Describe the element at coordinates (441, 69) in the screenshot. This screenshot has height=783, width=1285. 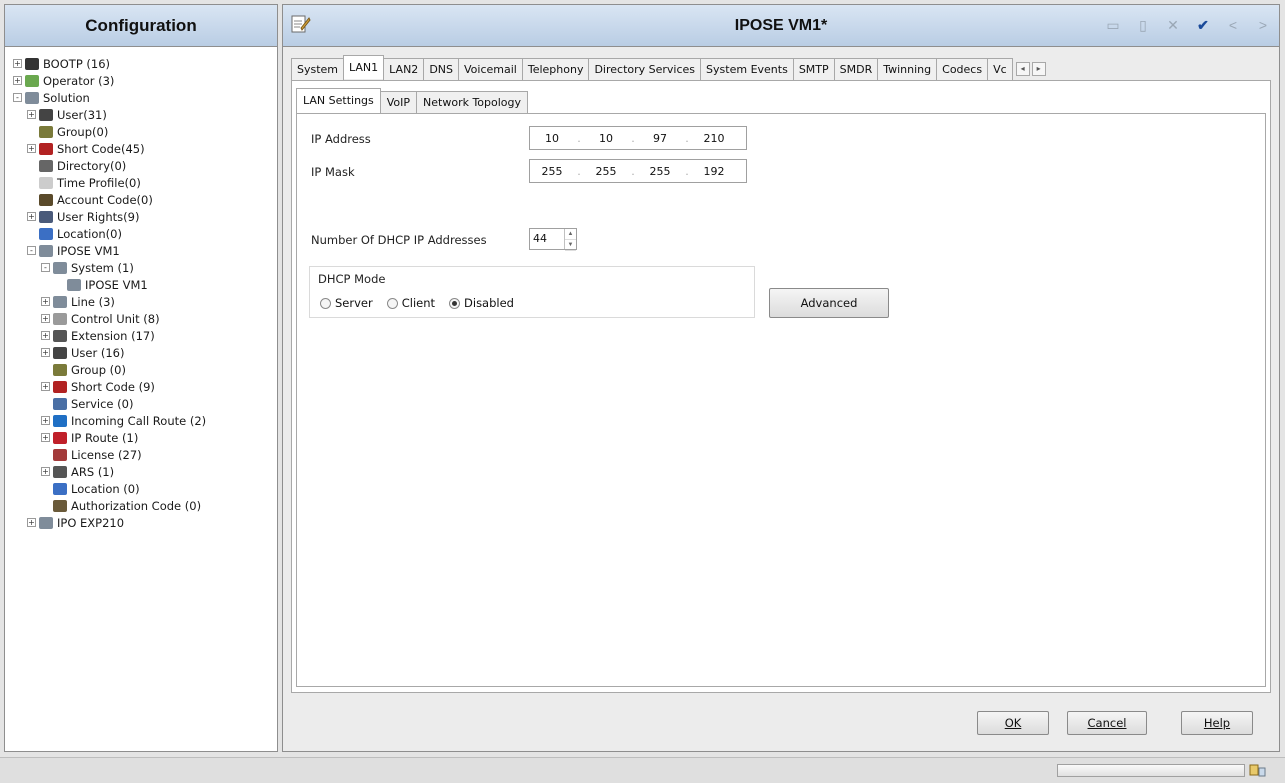
I see `tab-dns: DNS` at that location.